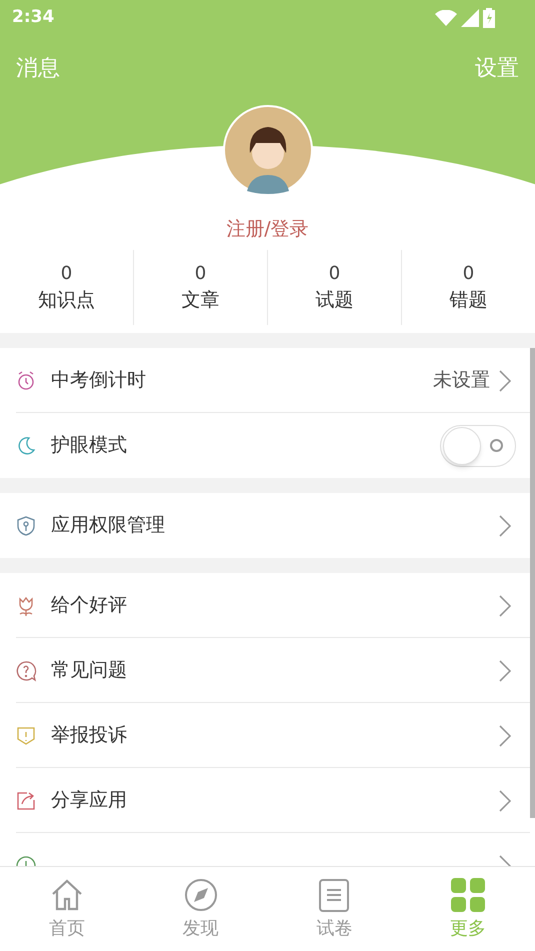 The width and height of the screenshot is (535, 951). I want to click on stat-label: 试题, so click(335, 300).